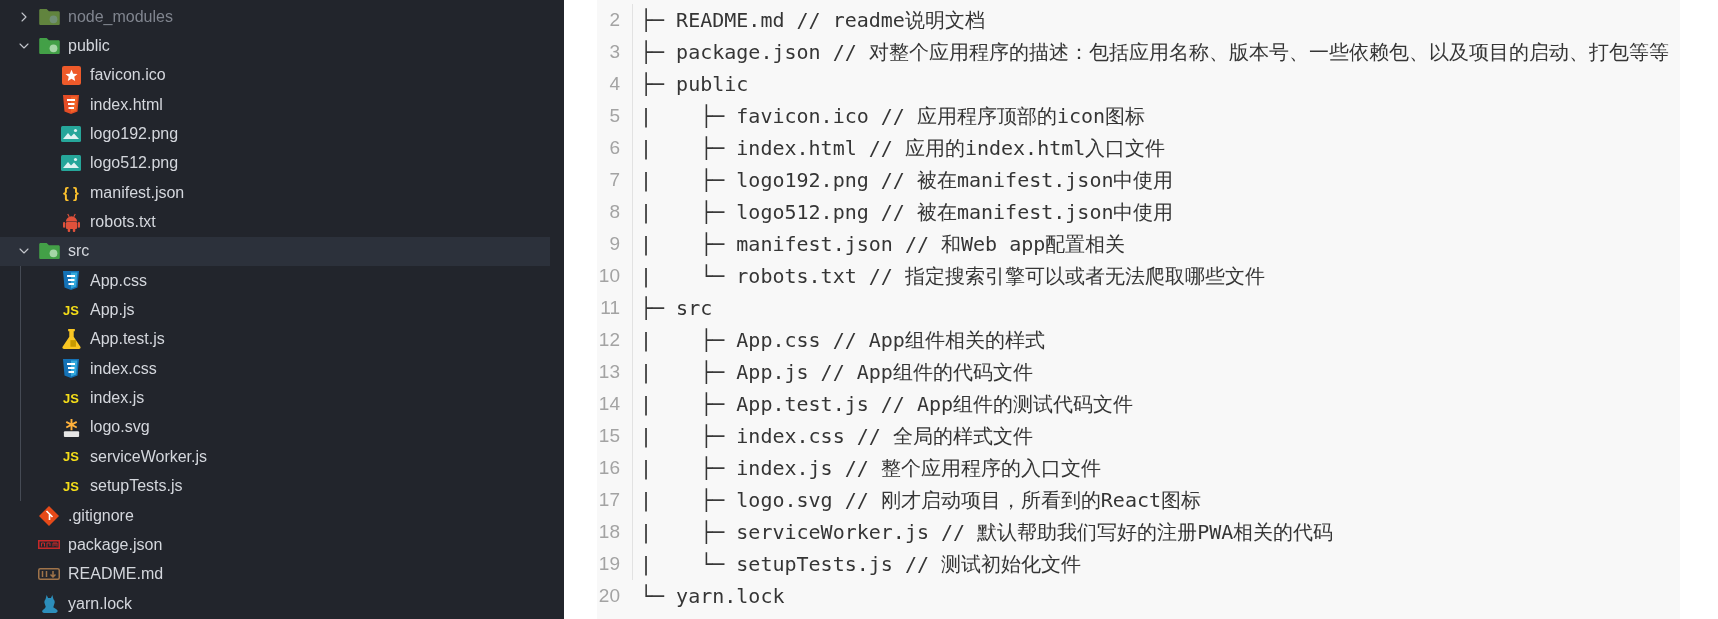  What do you see at coordinates (1154, 52) in the screenshot?
I see `code-line: ├─ package.json // 对整个应用程序的描述：包括应用名称、版本号、一些依赖包、以及项目的启动、打包等等` at bounding box center [1154, 52].